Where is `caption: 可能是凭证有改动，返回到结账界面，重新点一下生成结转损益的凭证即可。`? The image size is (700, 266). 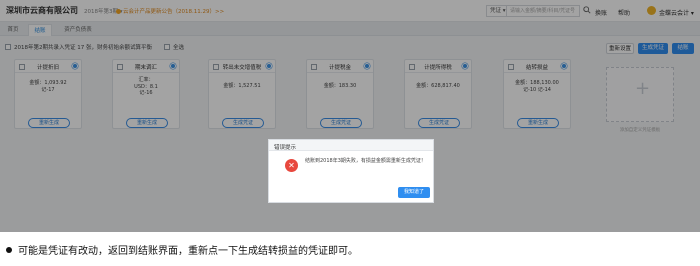
caption: 可能是凭证有改动，返回到结账界面，重新点一下生成结转损益的凭证即可。 is located at coordinates (182, 249).